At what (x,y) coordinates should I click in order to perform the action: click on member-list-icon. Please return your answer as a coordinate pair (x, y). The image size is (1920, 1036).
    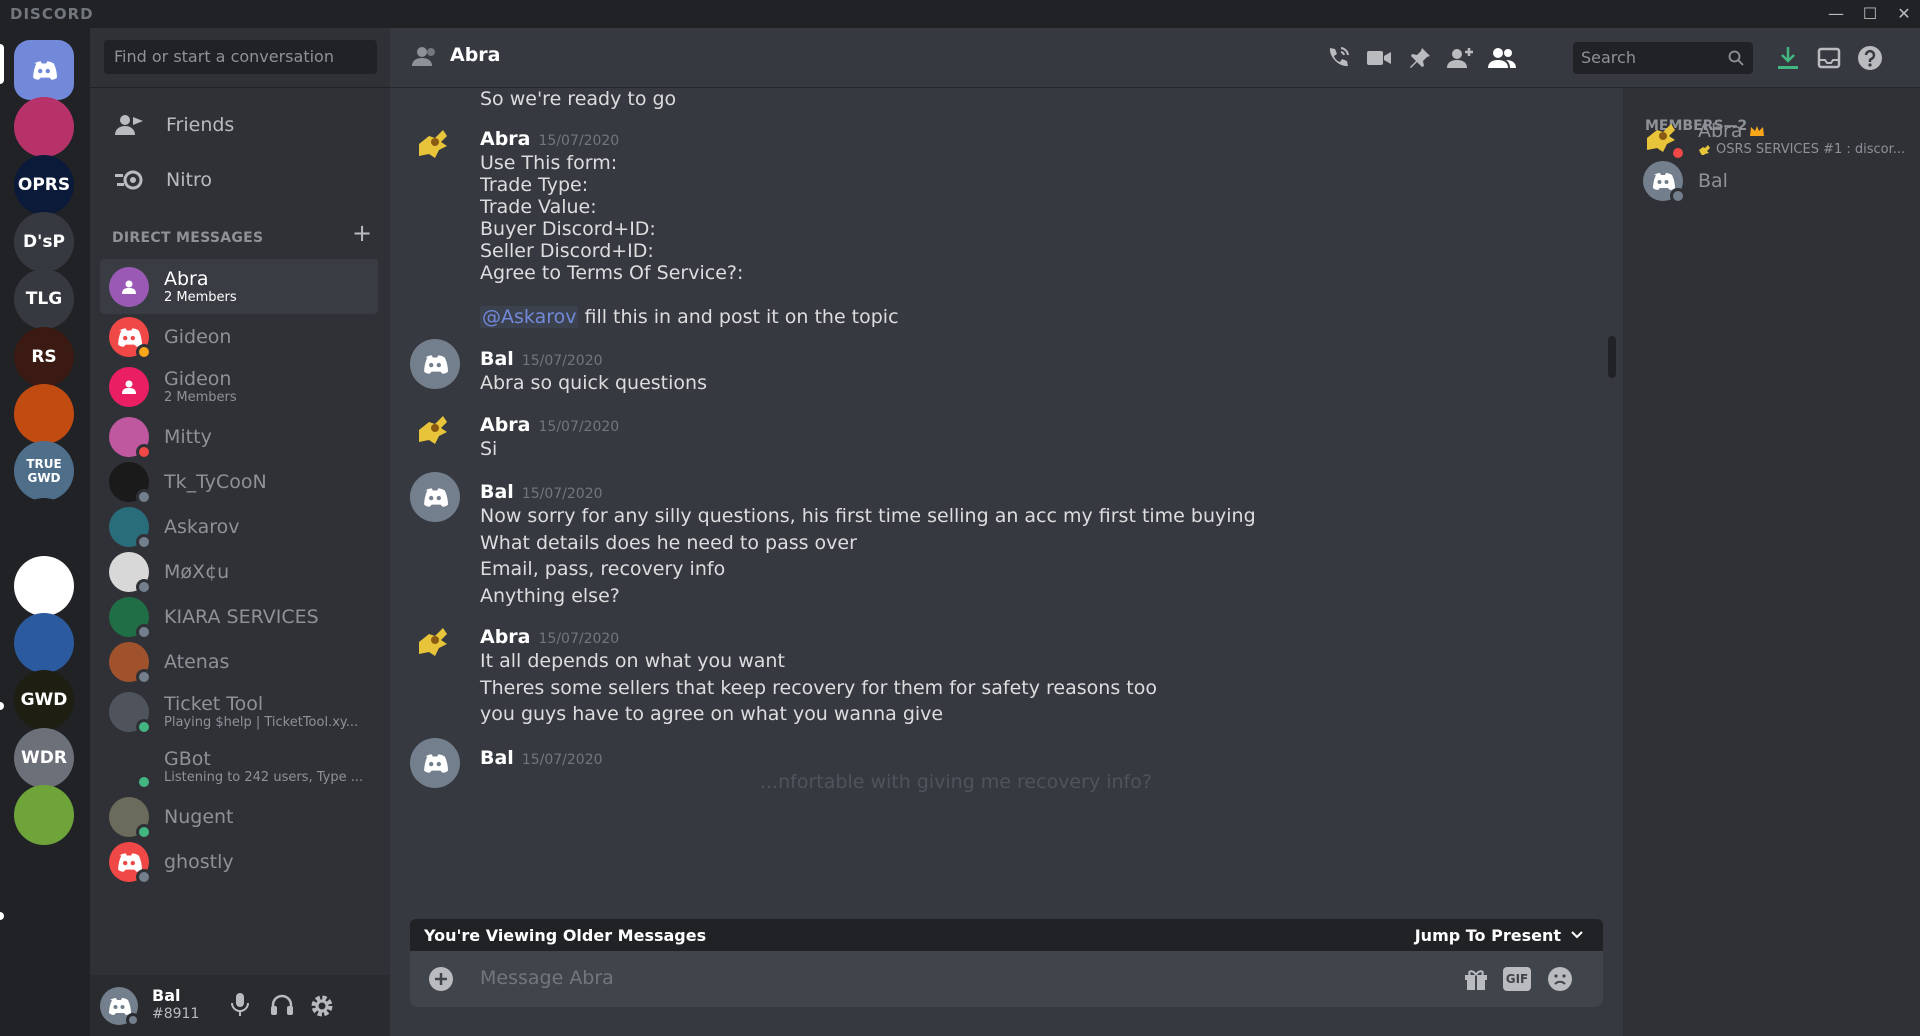
    Looking at the image, I should click on (1502, 58).